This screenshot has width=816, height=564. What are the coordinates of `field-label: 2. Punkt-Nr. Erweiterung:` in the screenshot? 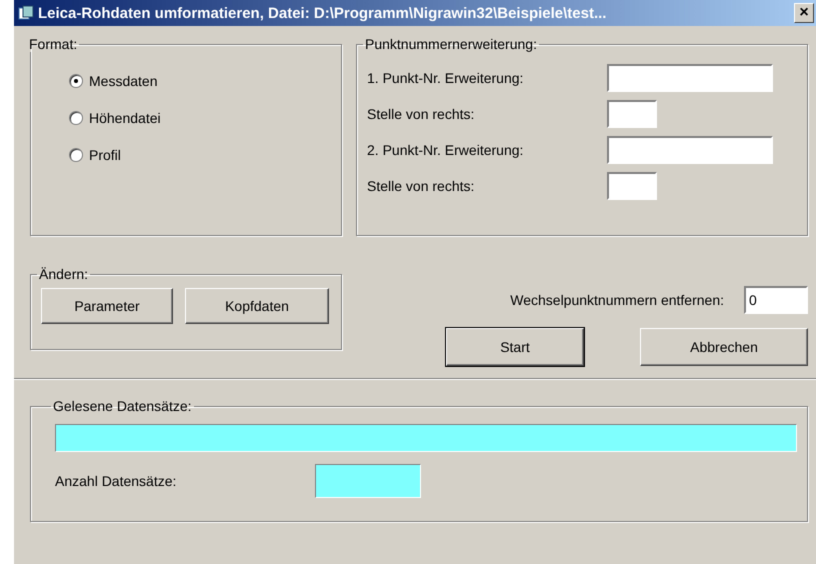 It's located at (445, 150).